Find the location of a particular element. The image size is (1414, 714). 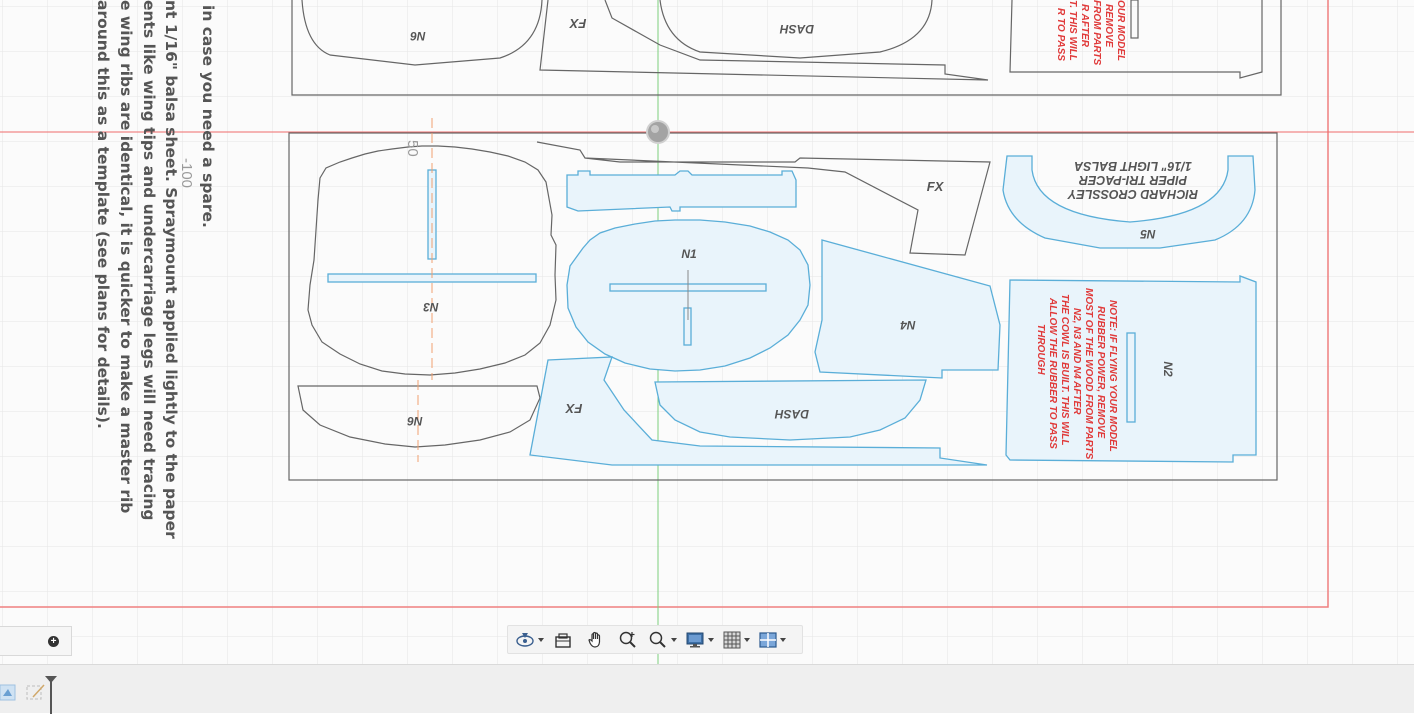

note-line-6: ALLOW THE RUBBER TO PASS is located at coordinates (1052, 373).